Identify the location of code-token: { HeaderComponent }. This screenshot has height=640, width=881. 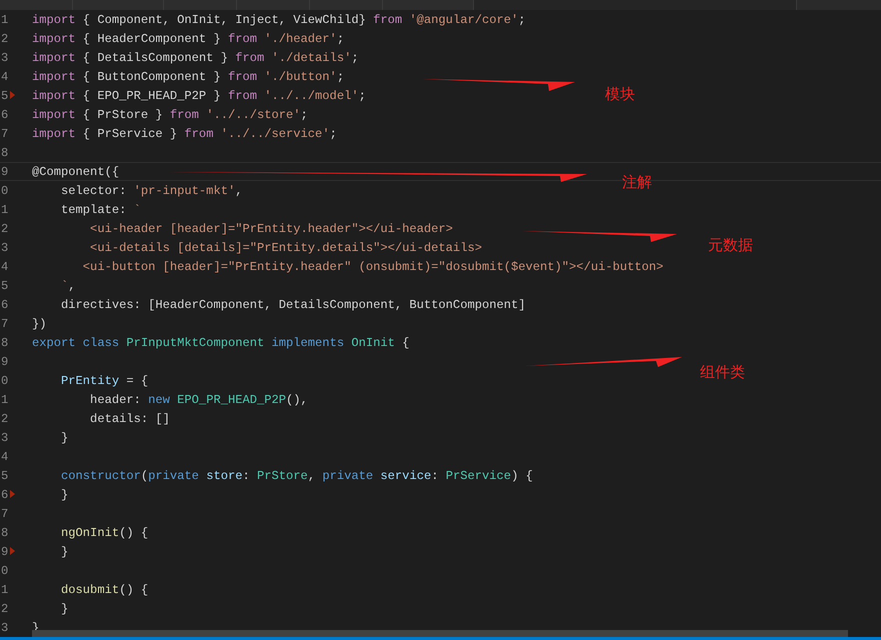
(152, 39).